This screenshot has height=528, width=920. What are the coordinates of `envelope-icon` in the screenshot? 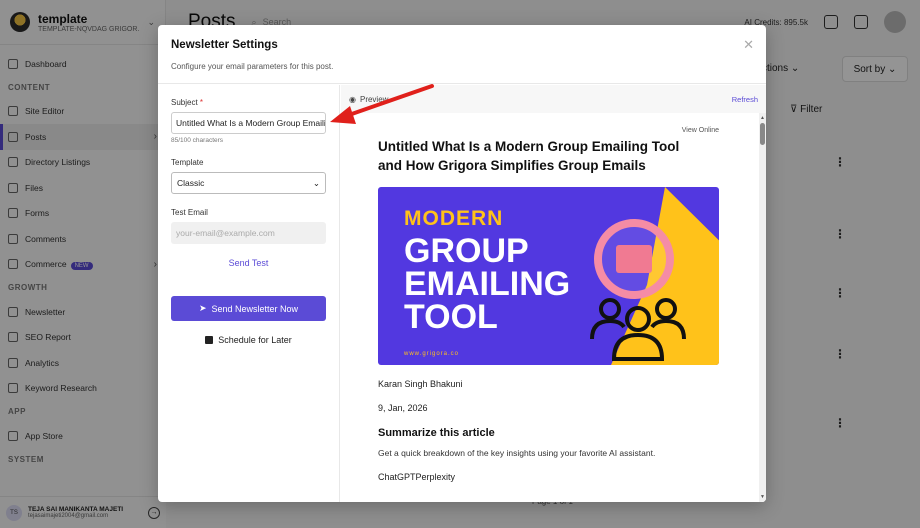 It's located at (634, 259).